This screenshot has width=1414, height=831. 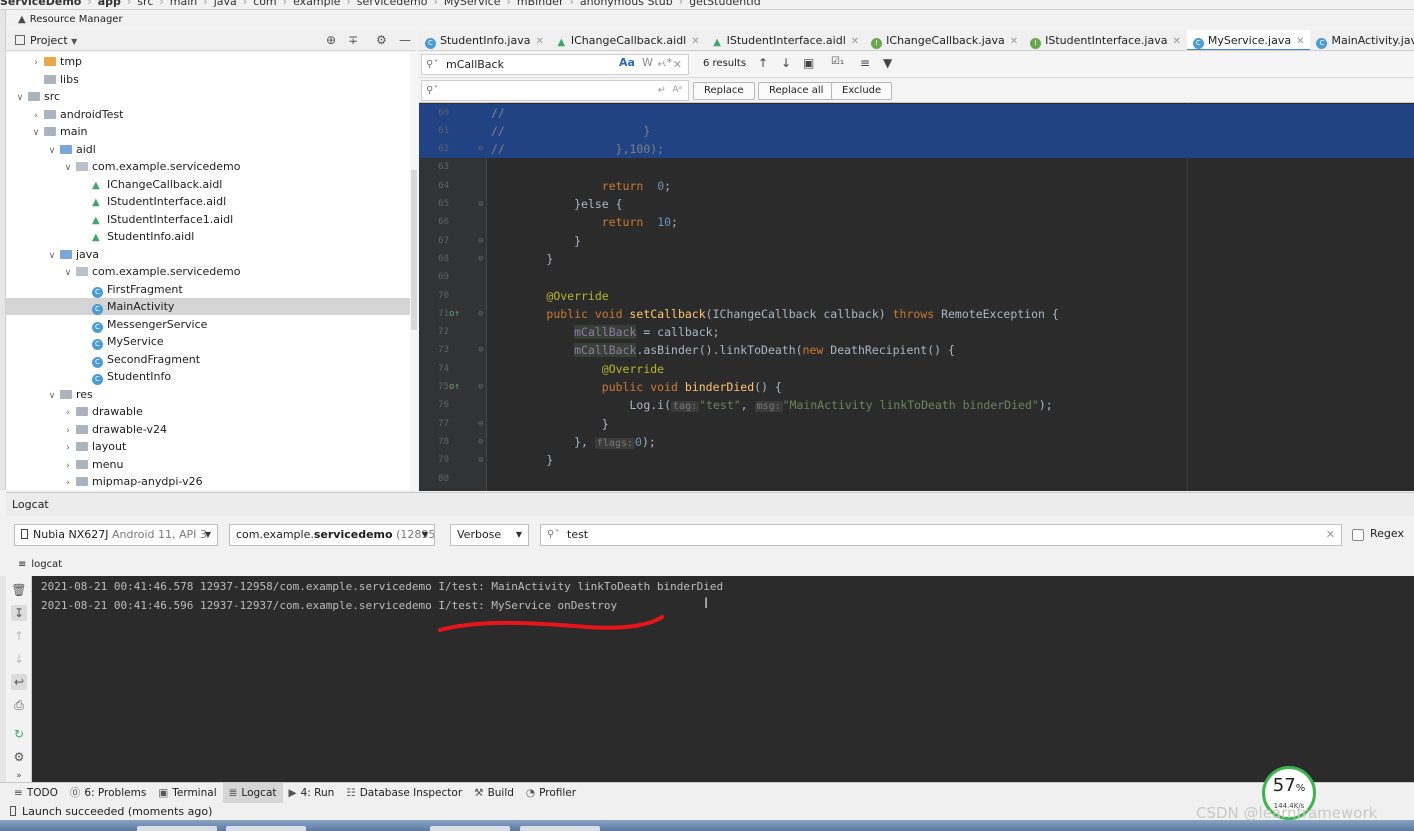 What do you see at coordinates (208, 429) in the screenshot?
I see `tree-node: › drawable-v24` at bounding box center [208, 429].